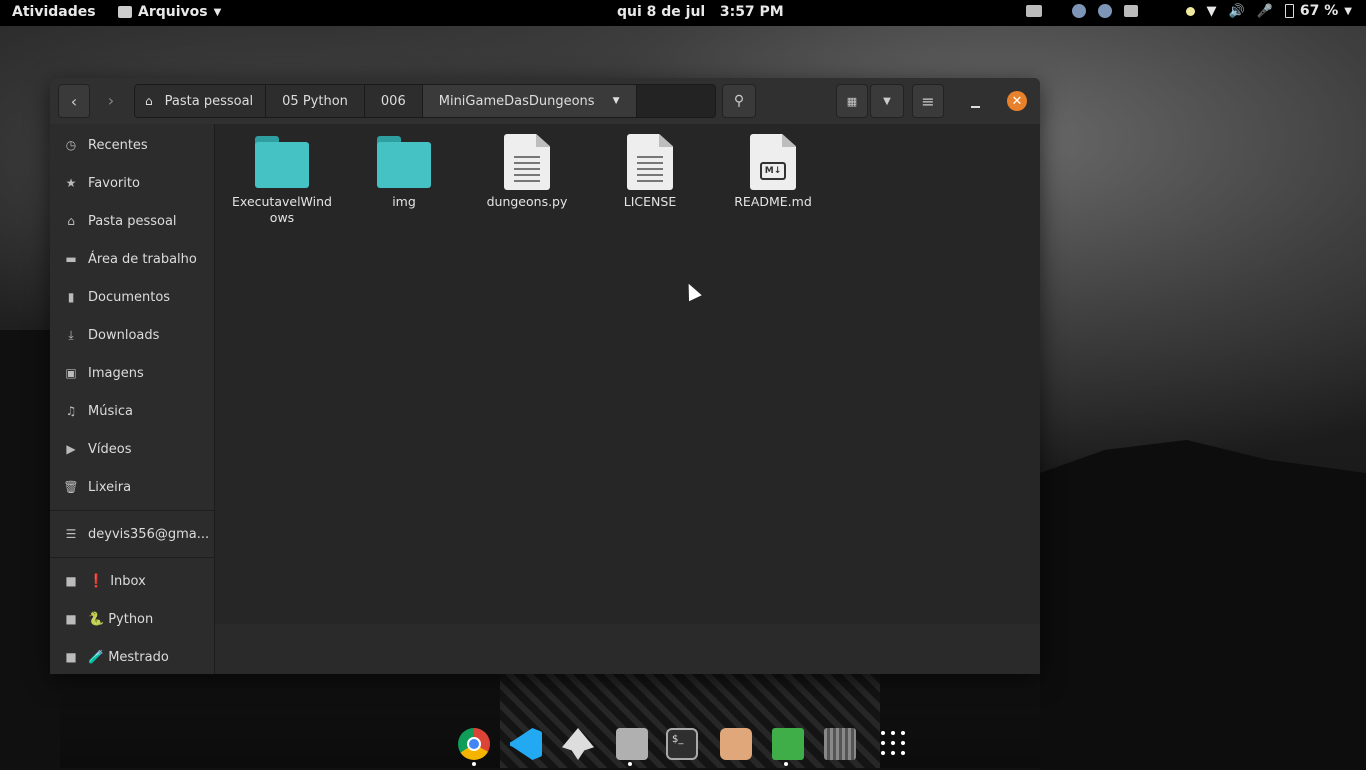 The width and height of the screenshot is (1366, 770). I want to click on chrome-icon, so click(474, 744).